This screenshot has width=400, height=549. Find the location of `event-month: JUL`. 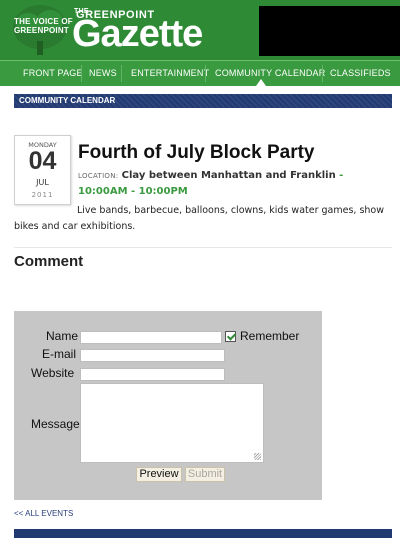

event-month: JUL is located at coordinates (42, 182).